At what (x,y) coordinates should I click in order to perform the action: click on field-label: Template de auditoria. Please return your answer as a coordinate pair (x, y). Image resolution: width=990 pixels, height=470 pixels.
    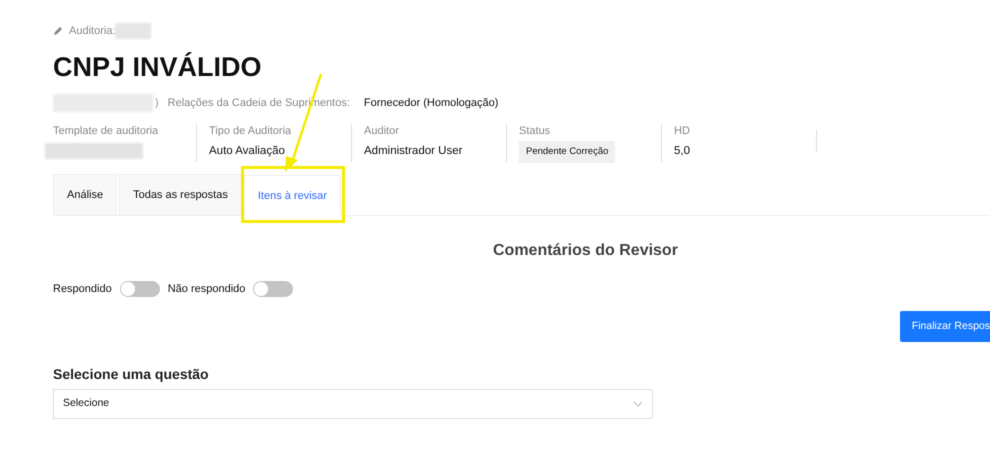
    Looking at the image, I should click on (106, 131).